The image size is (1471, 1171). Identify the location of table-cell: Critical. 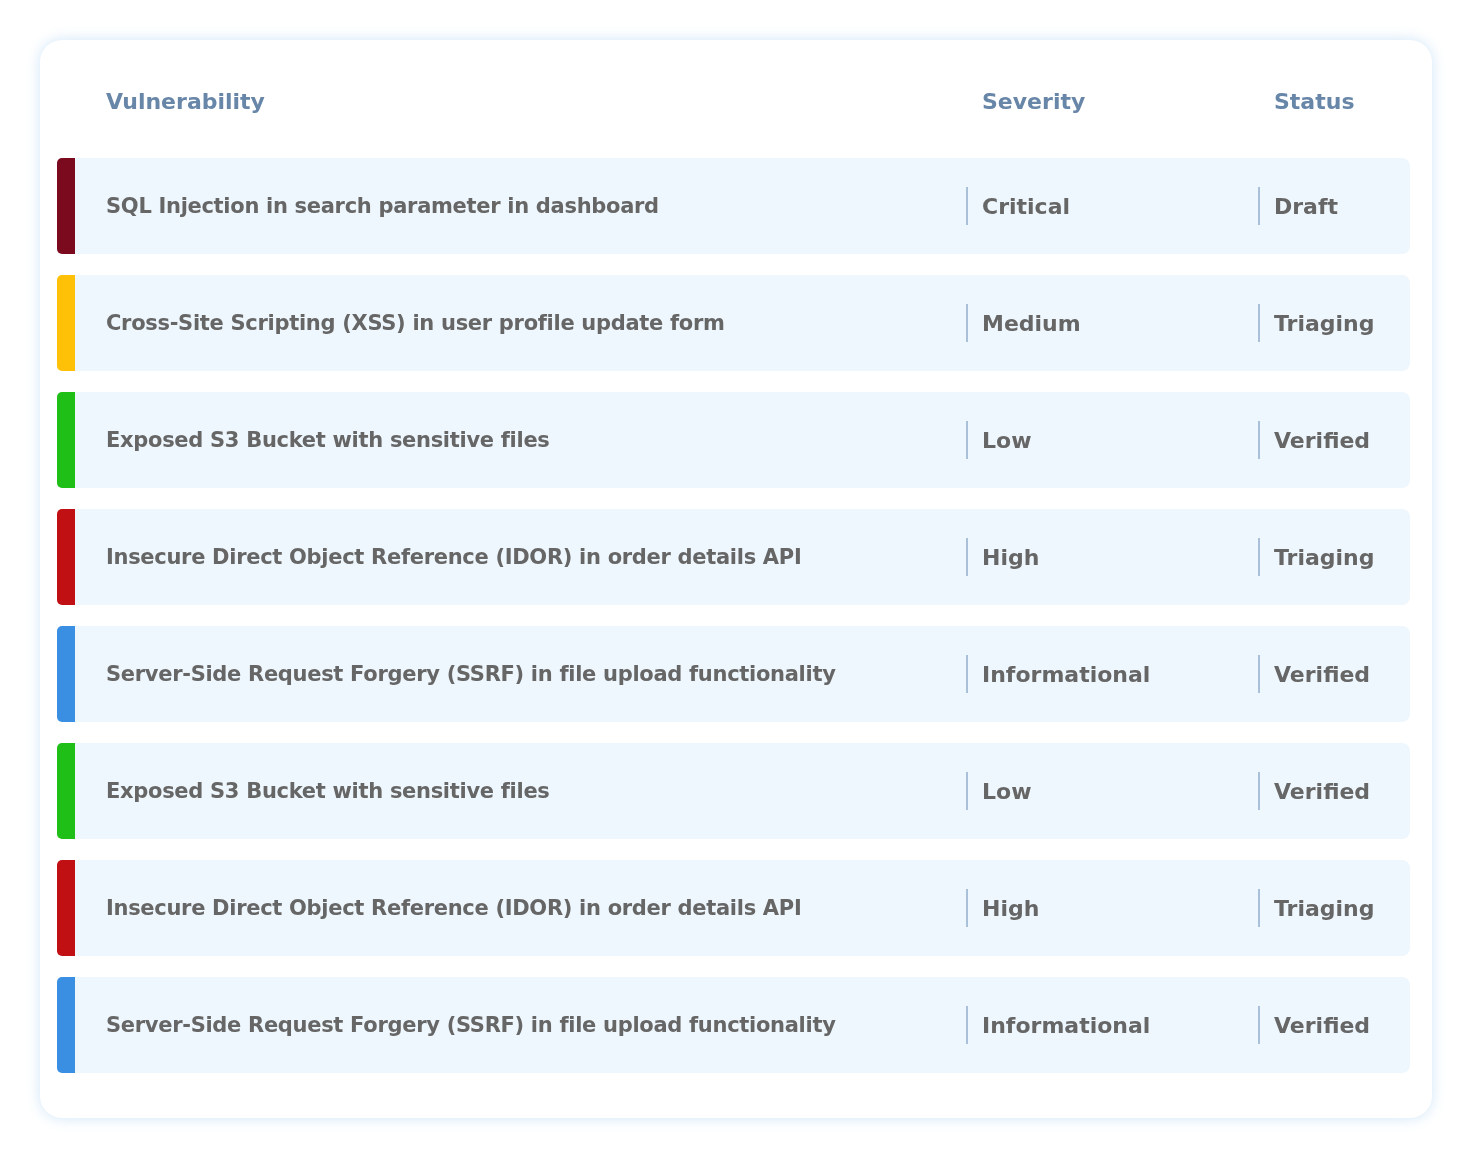
(1026, 206).